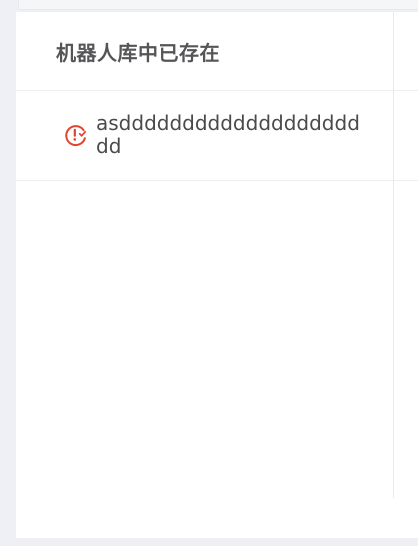 The width and height of the screenshot is (418, 546). What do you see at coordinates (393, 255) in the screenshot?
I see `column-divider` at bounding box center [393, 255].